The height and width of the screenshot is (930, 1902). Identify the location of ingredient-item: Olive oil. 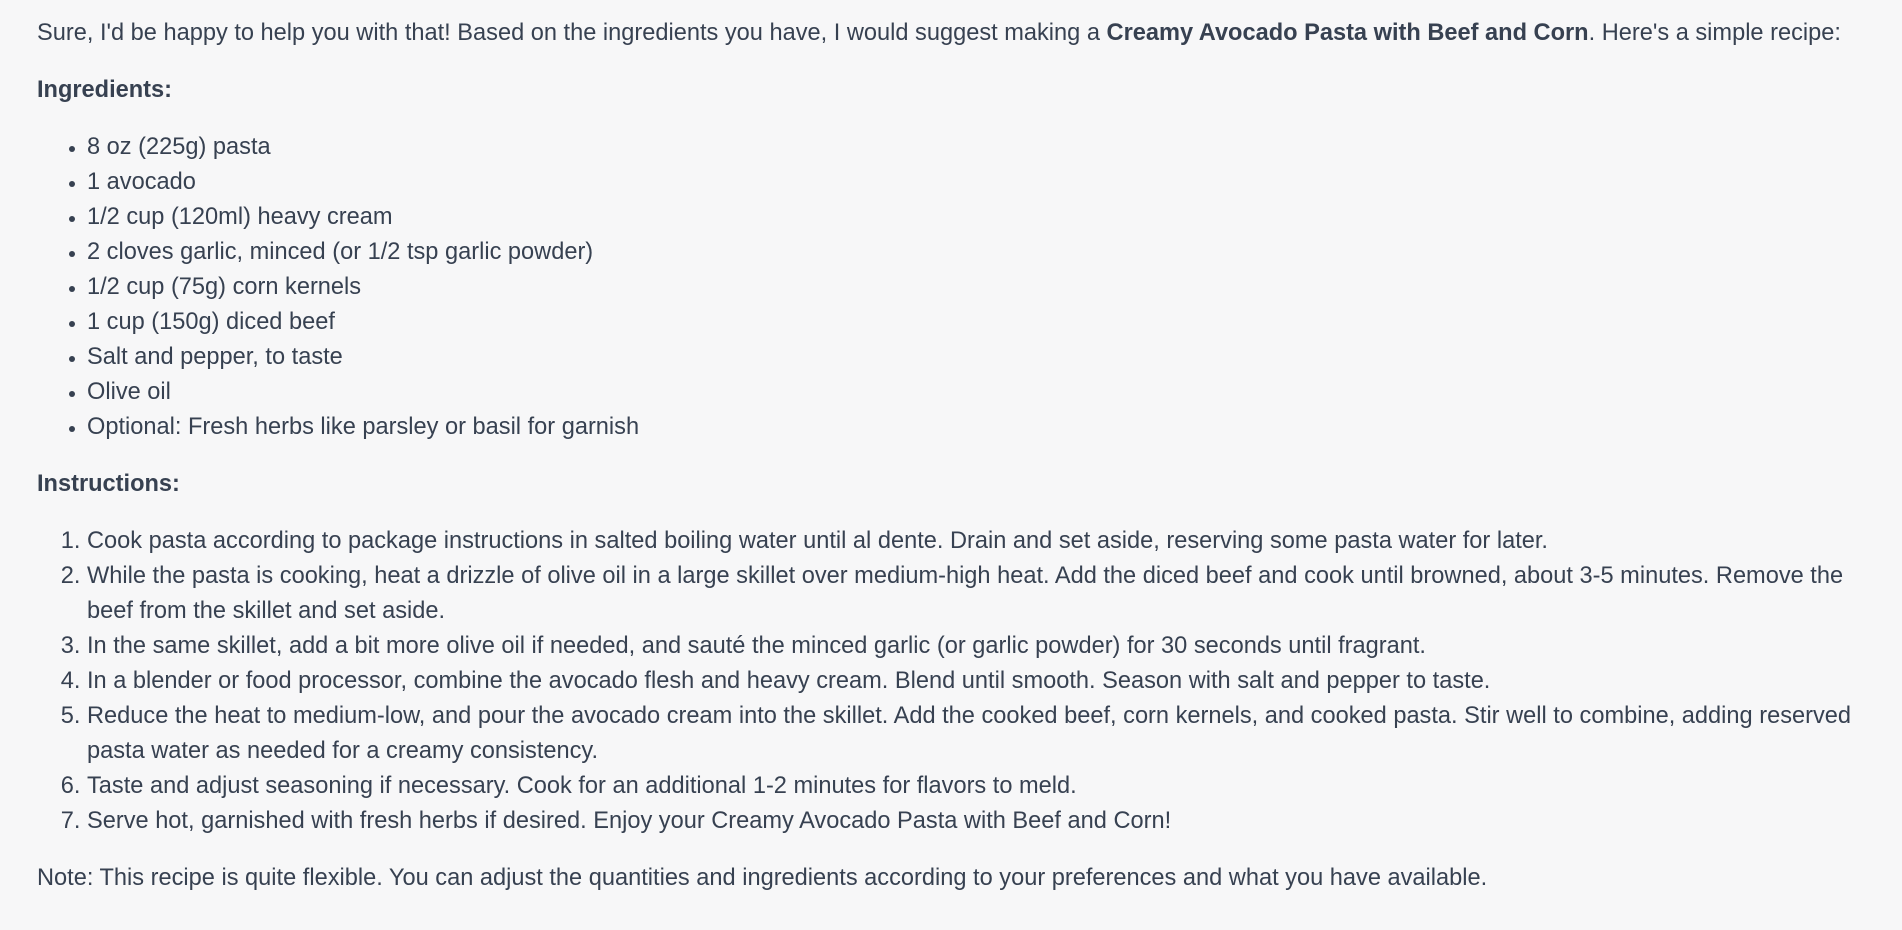
(982, 392).